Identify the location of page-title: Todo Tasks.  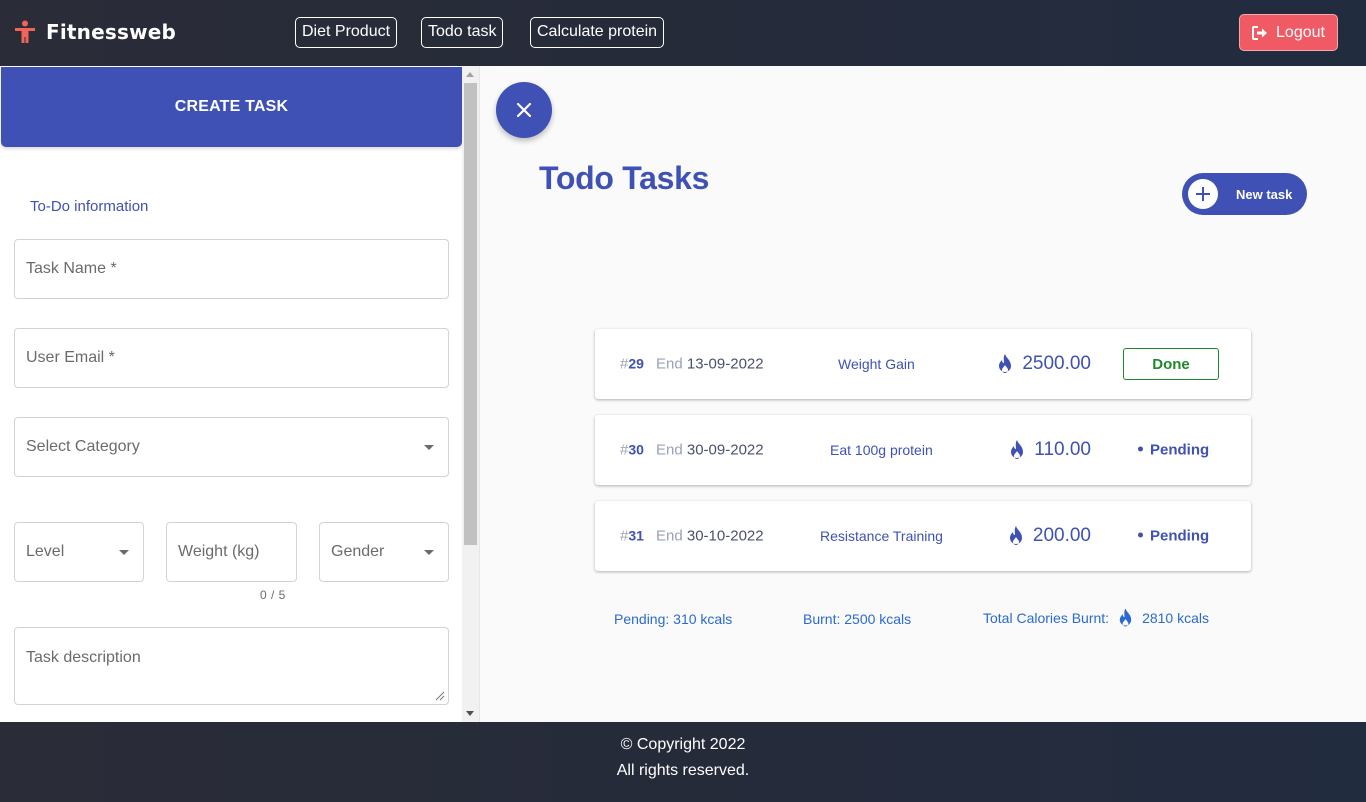
(624, 178).